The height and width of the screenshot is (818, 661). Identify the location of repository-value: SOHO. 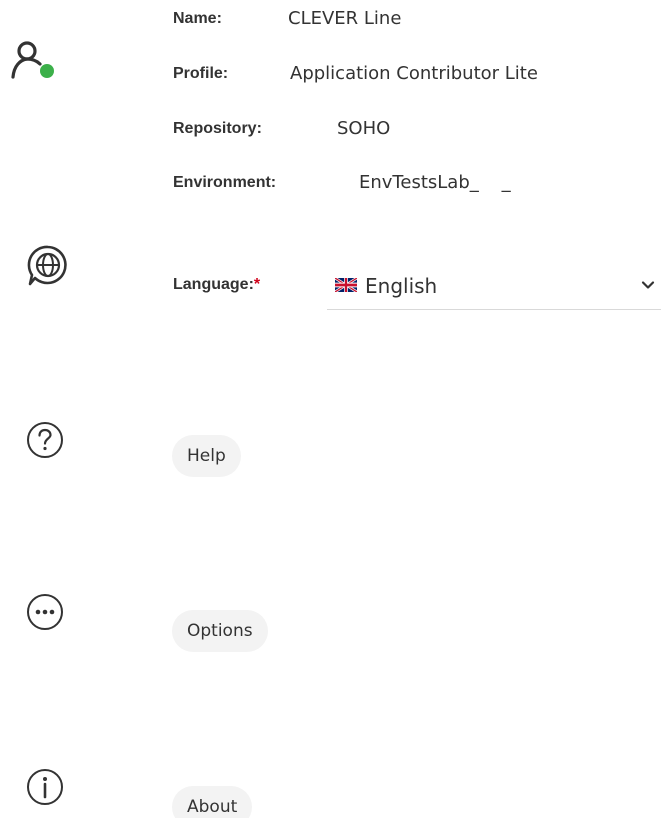
(364, 128).